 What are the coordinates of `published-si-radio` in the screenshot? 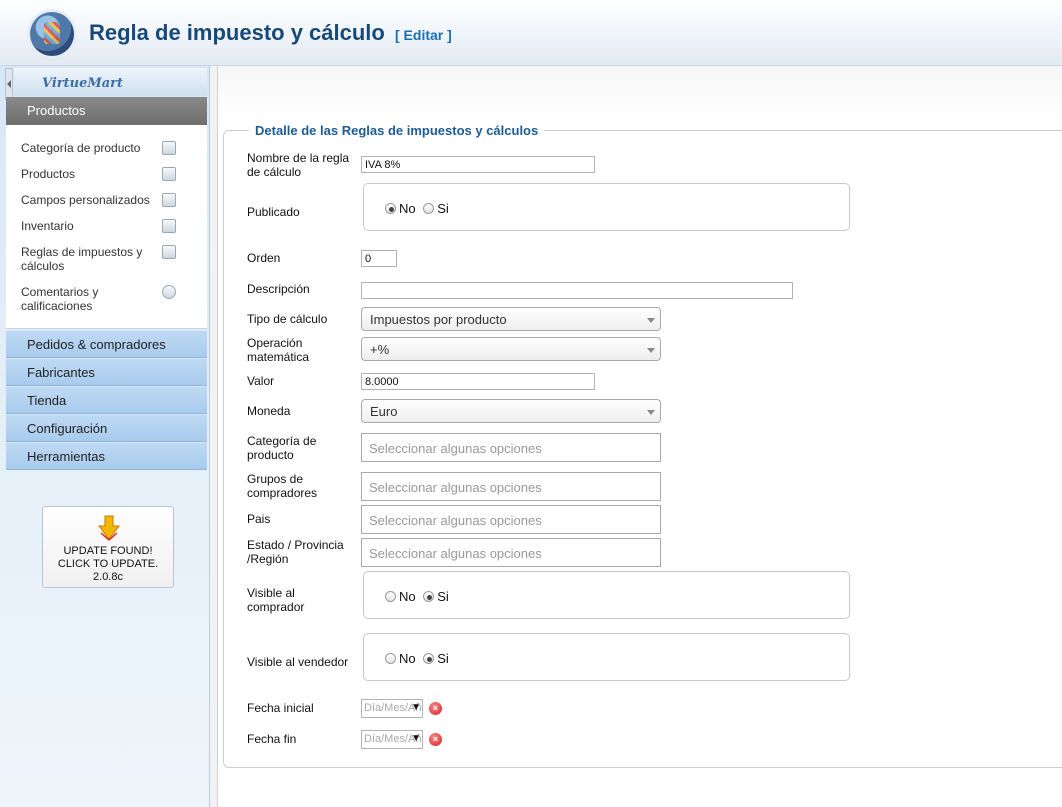 It's located at (429, 208).